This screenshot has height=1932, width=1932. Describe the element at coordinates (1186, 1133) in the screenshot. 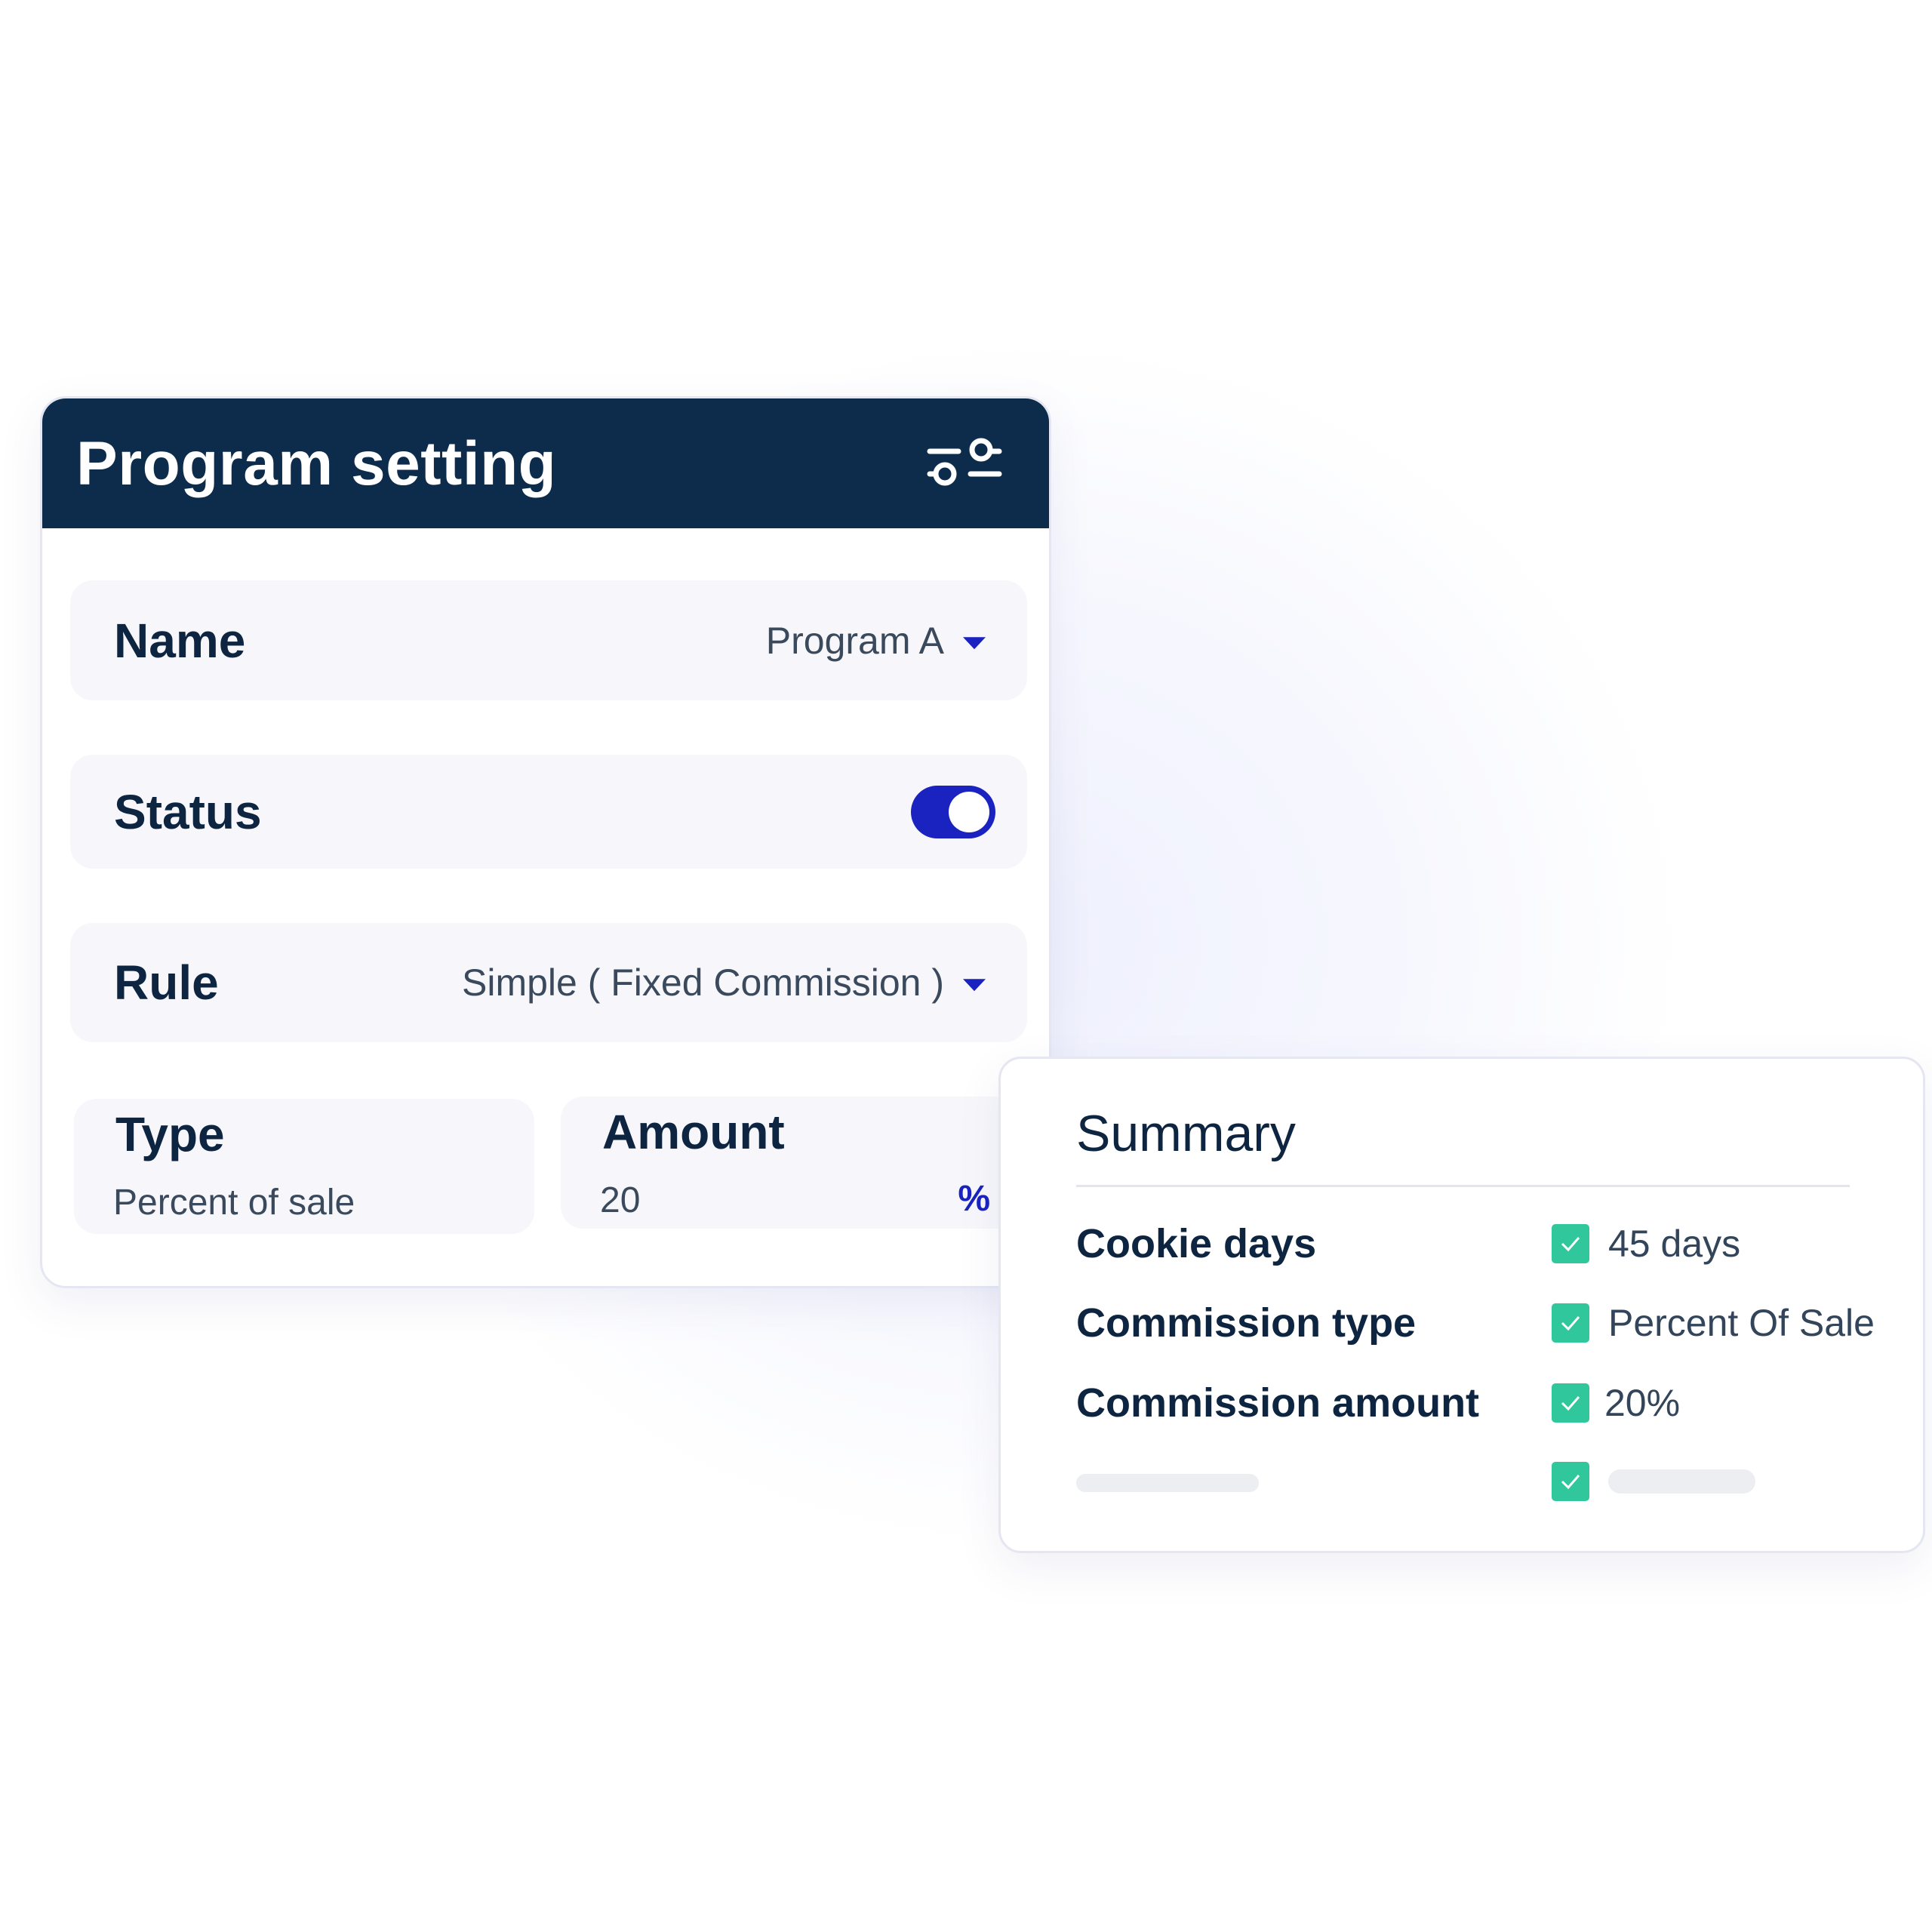

I see `summary-title: Summary` at that location.